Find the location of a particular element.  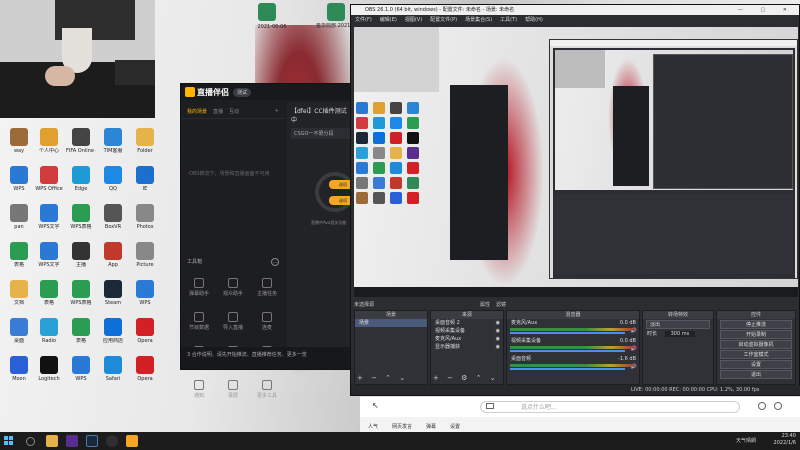

companion-app-icon is located at coordinates (132, 441).